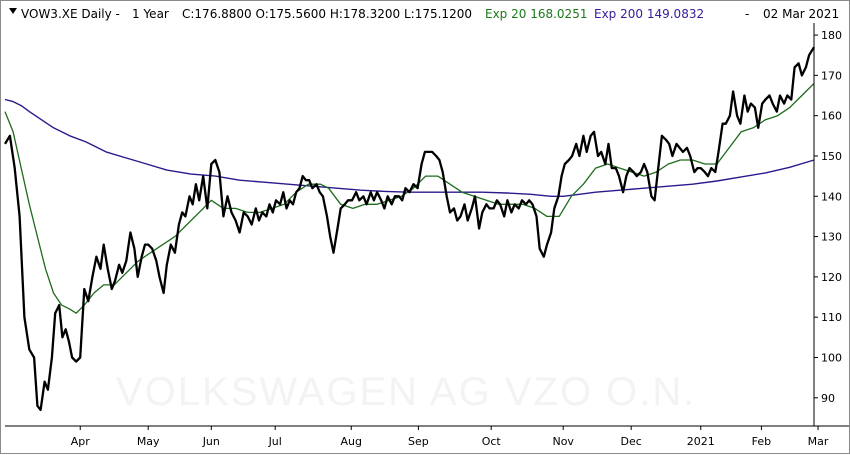 The image size is (850, 455). I want to click on symbol-label: VOW3.XE Daily -, so click(70, 14).